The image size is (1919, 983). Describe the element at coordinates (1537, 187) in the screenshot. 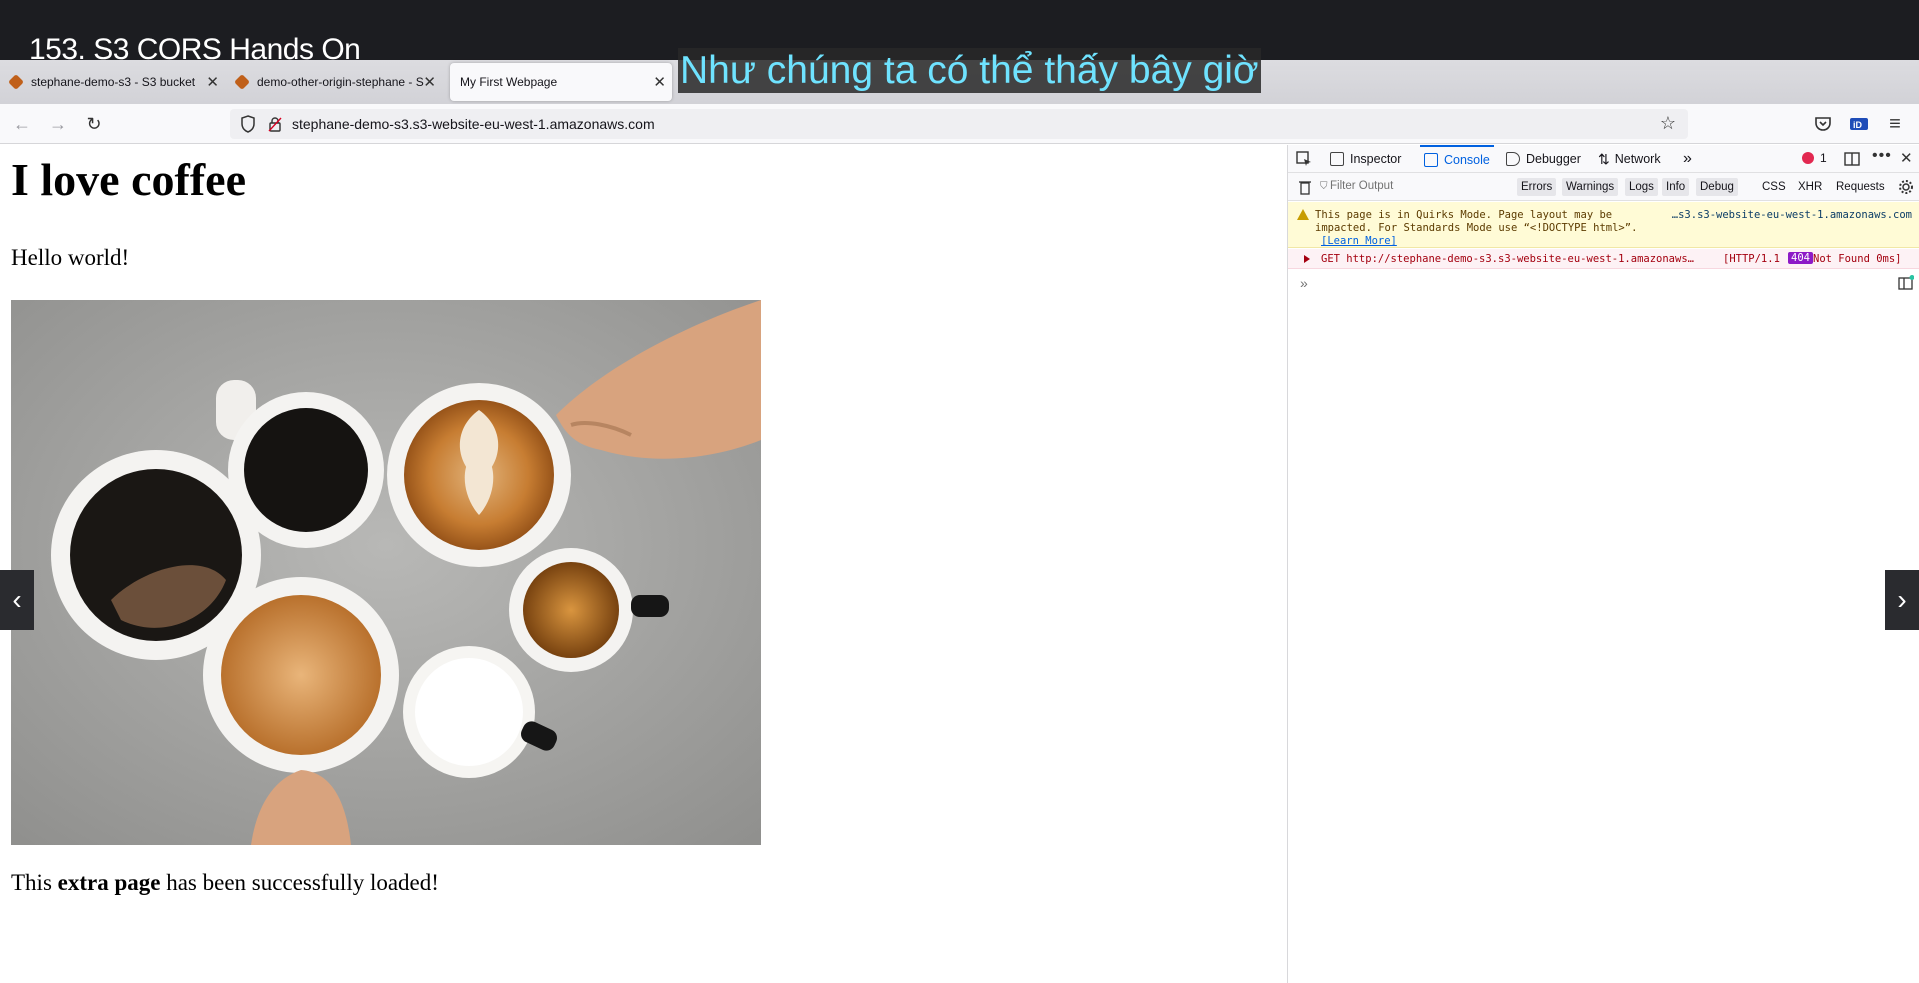

I see `filter-errors-button: Errors` at that location.